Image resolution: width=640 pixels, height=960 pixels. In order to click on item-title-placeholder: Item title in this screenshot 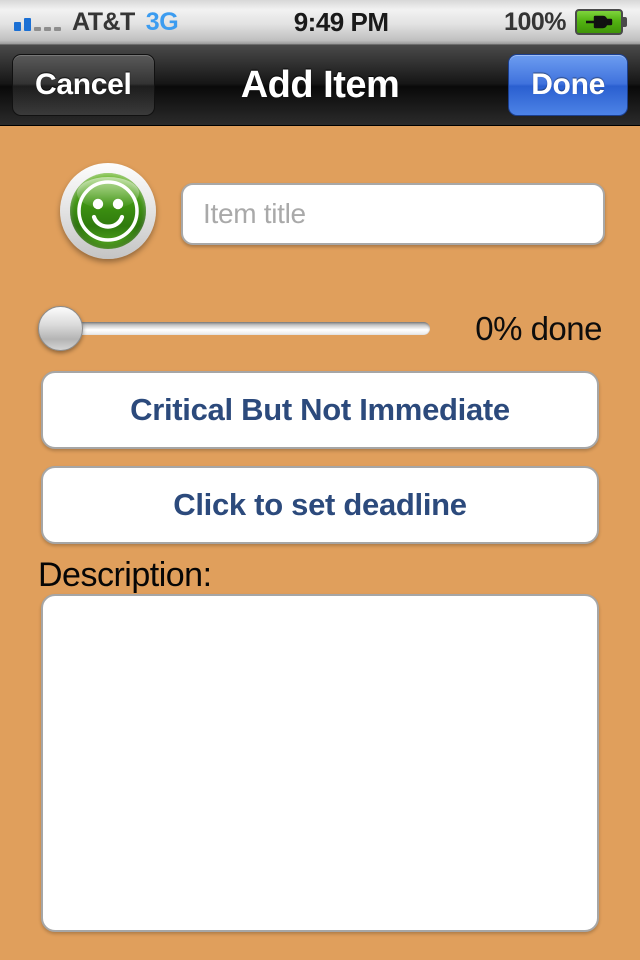, I will do `click(254, 213)`.